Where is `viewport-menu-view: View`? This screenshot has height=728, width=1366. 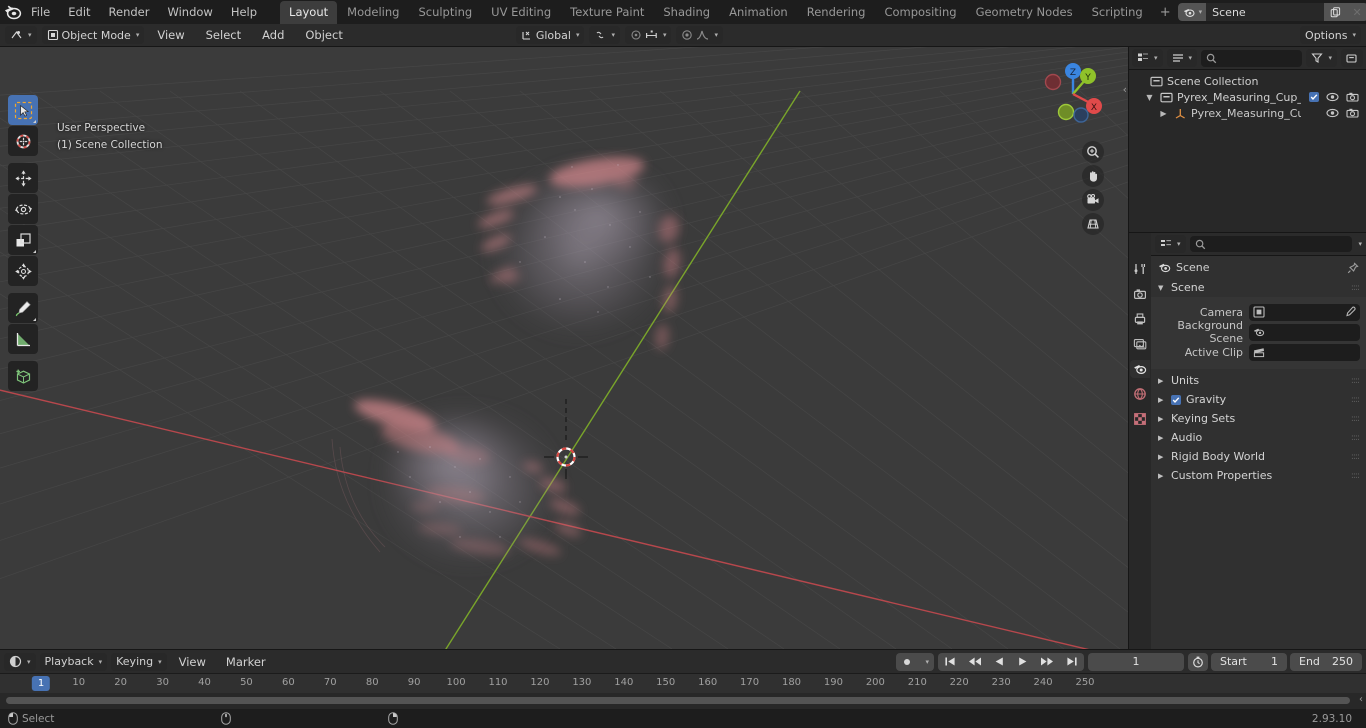
viewport-menu-view: View is located at coordinates (170, 35).